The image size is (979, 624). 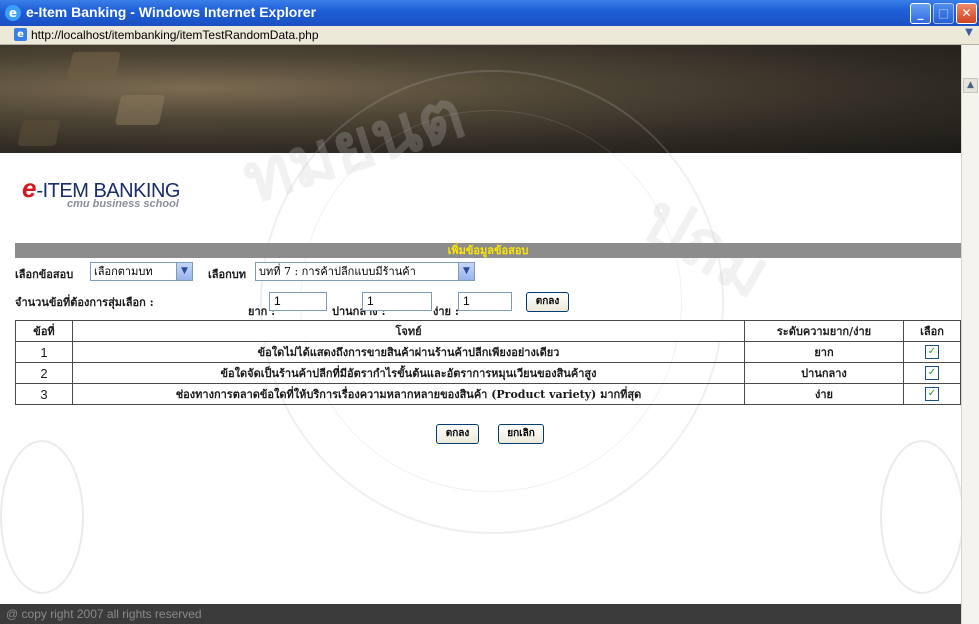 What do you see at coordinates (298, 301) in the screenshot?
I see `hard-count-input: 1` at bounding box center [298, 301].